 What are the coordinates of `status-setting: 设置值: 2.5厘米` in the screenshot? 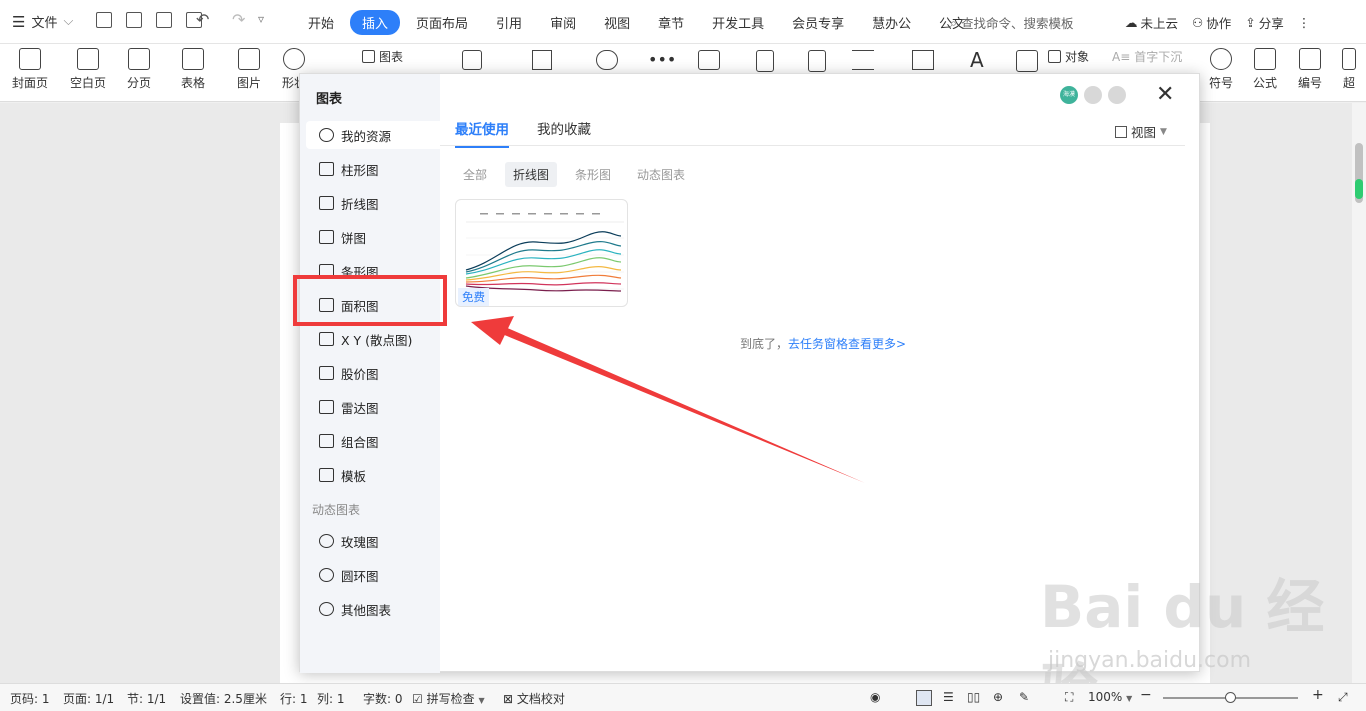 It's located at (223, 698).